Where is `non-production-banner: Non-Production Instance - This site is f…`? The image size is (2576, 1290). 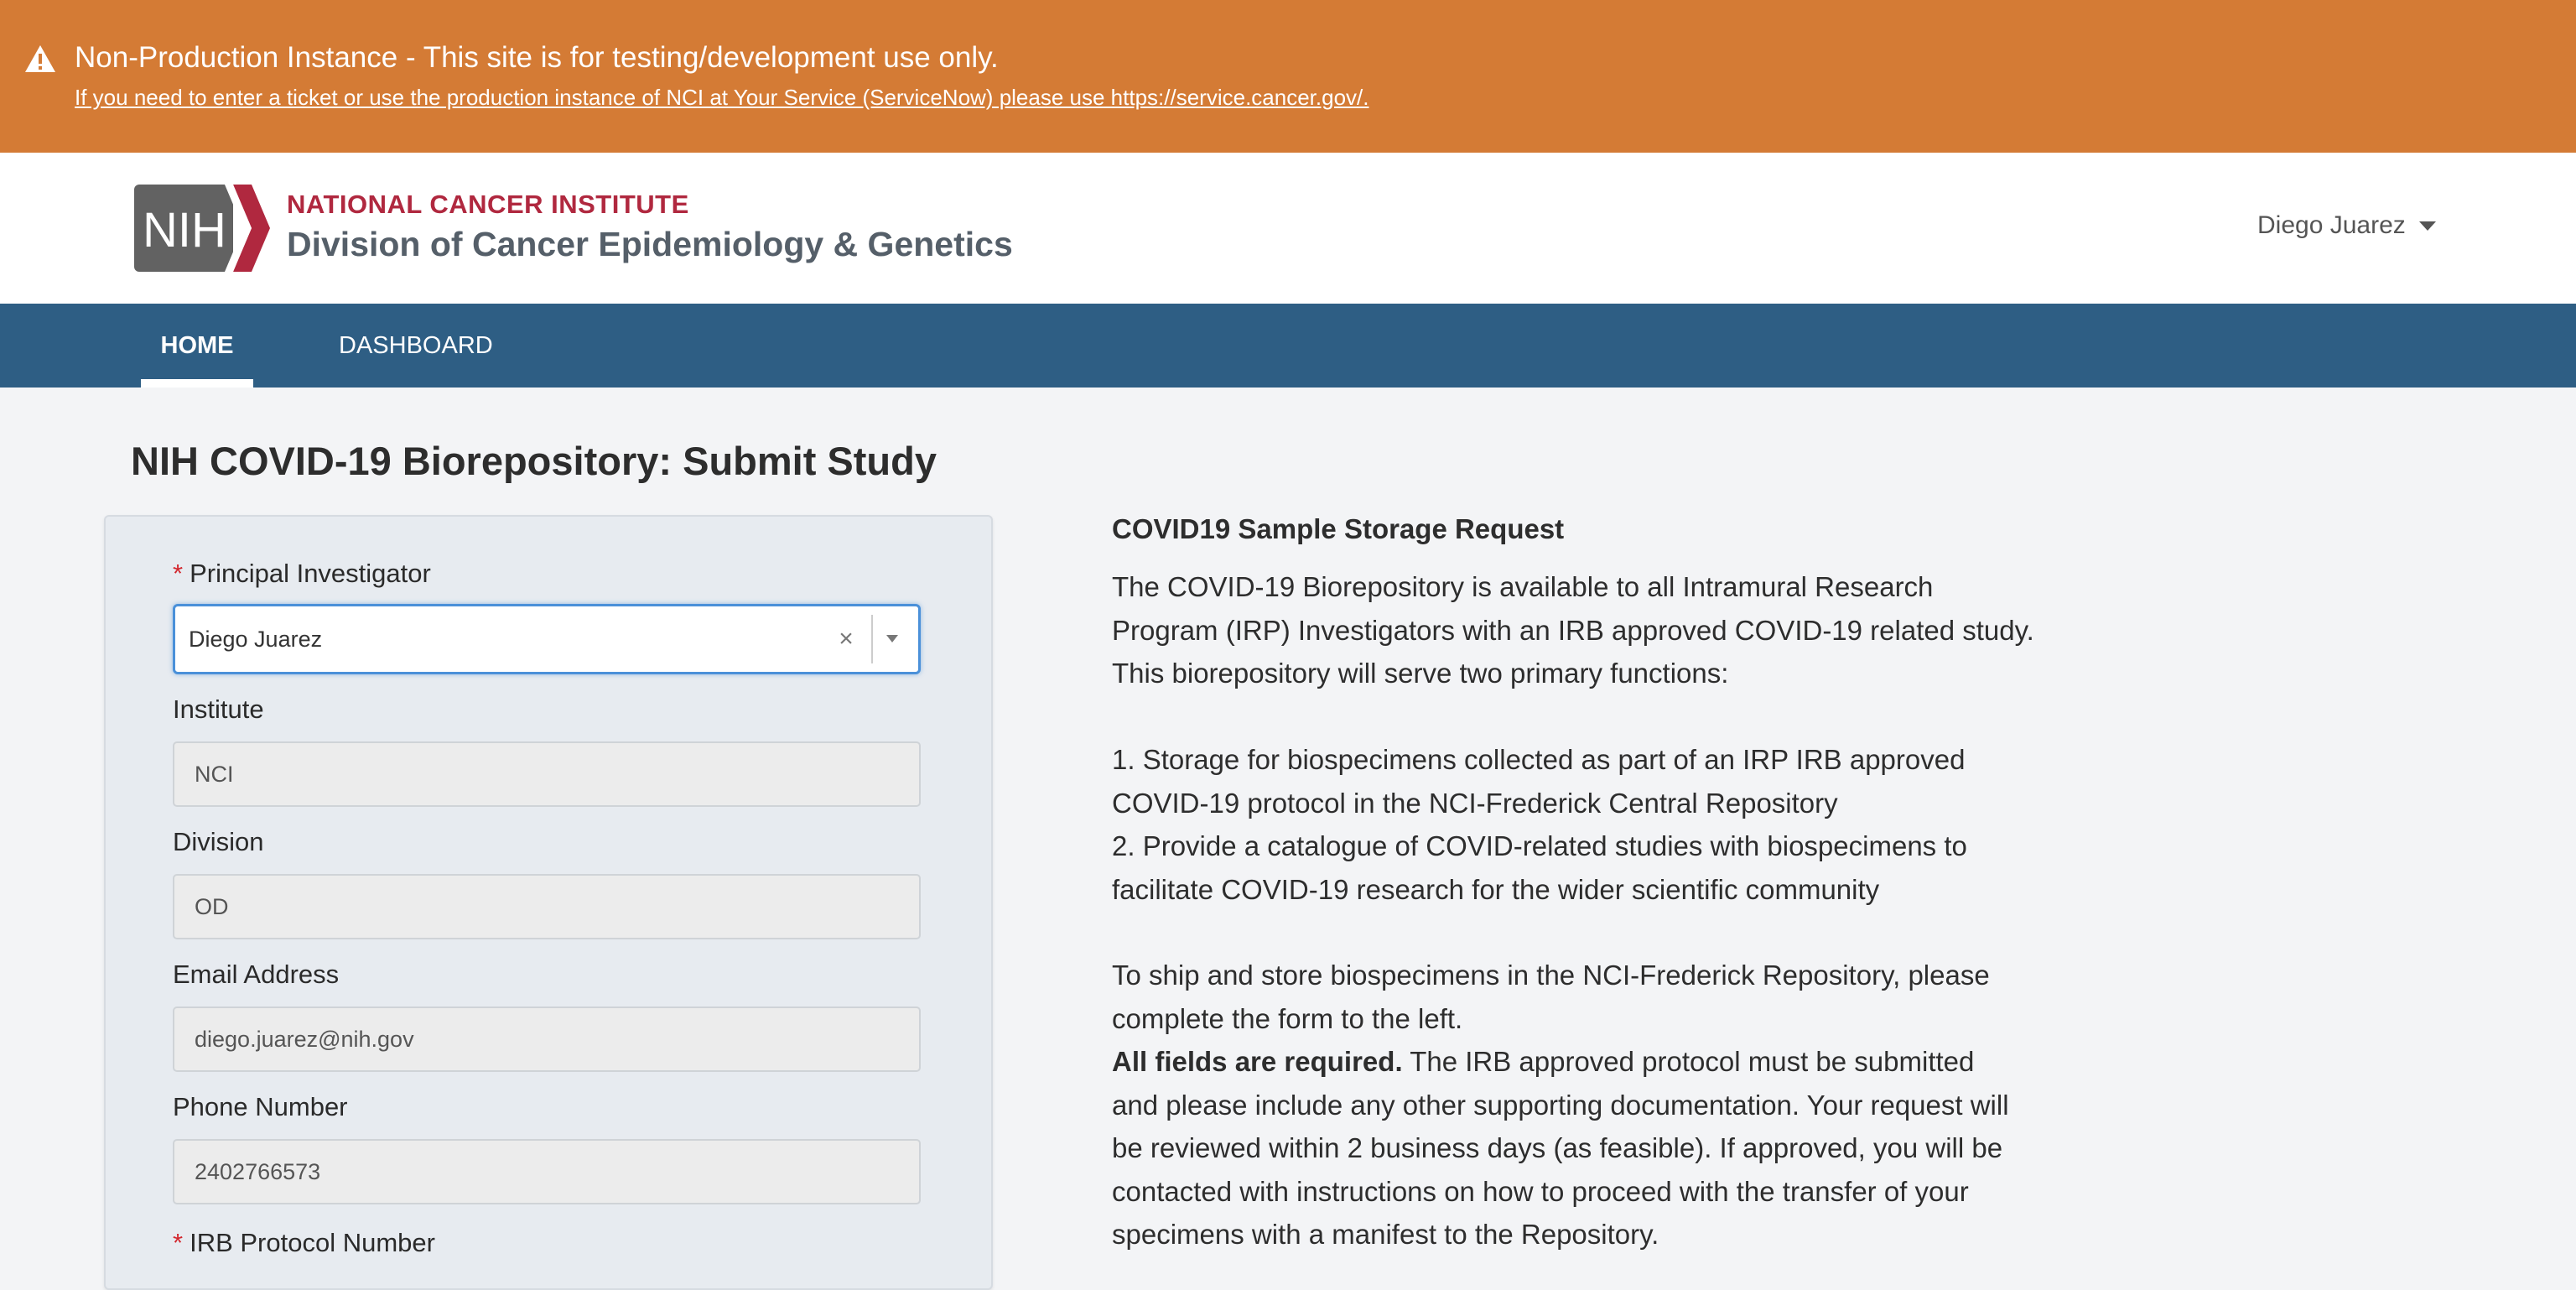 non-production-banner: Non-Production Instance - This site is f… is located at coordinates (1288, 76).